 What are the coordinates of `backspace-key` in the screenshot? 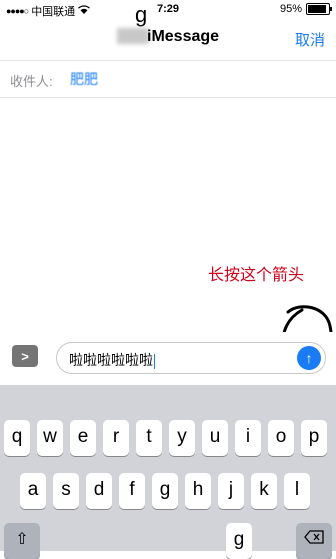 It's located at (314, 541).